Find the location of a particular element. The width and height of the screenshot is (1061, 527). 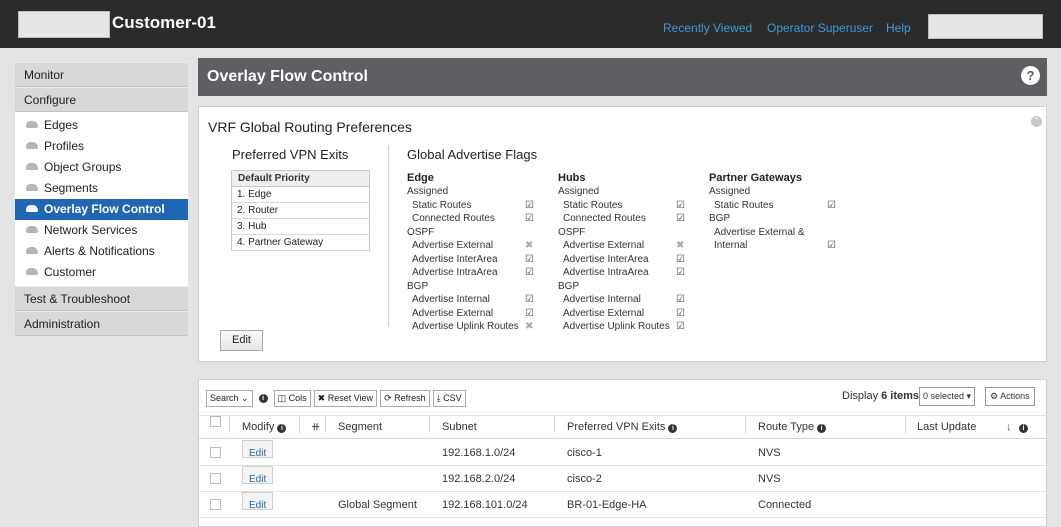

selected-dropdown: 0 selected ▾ is located at coordinates (947, 396).